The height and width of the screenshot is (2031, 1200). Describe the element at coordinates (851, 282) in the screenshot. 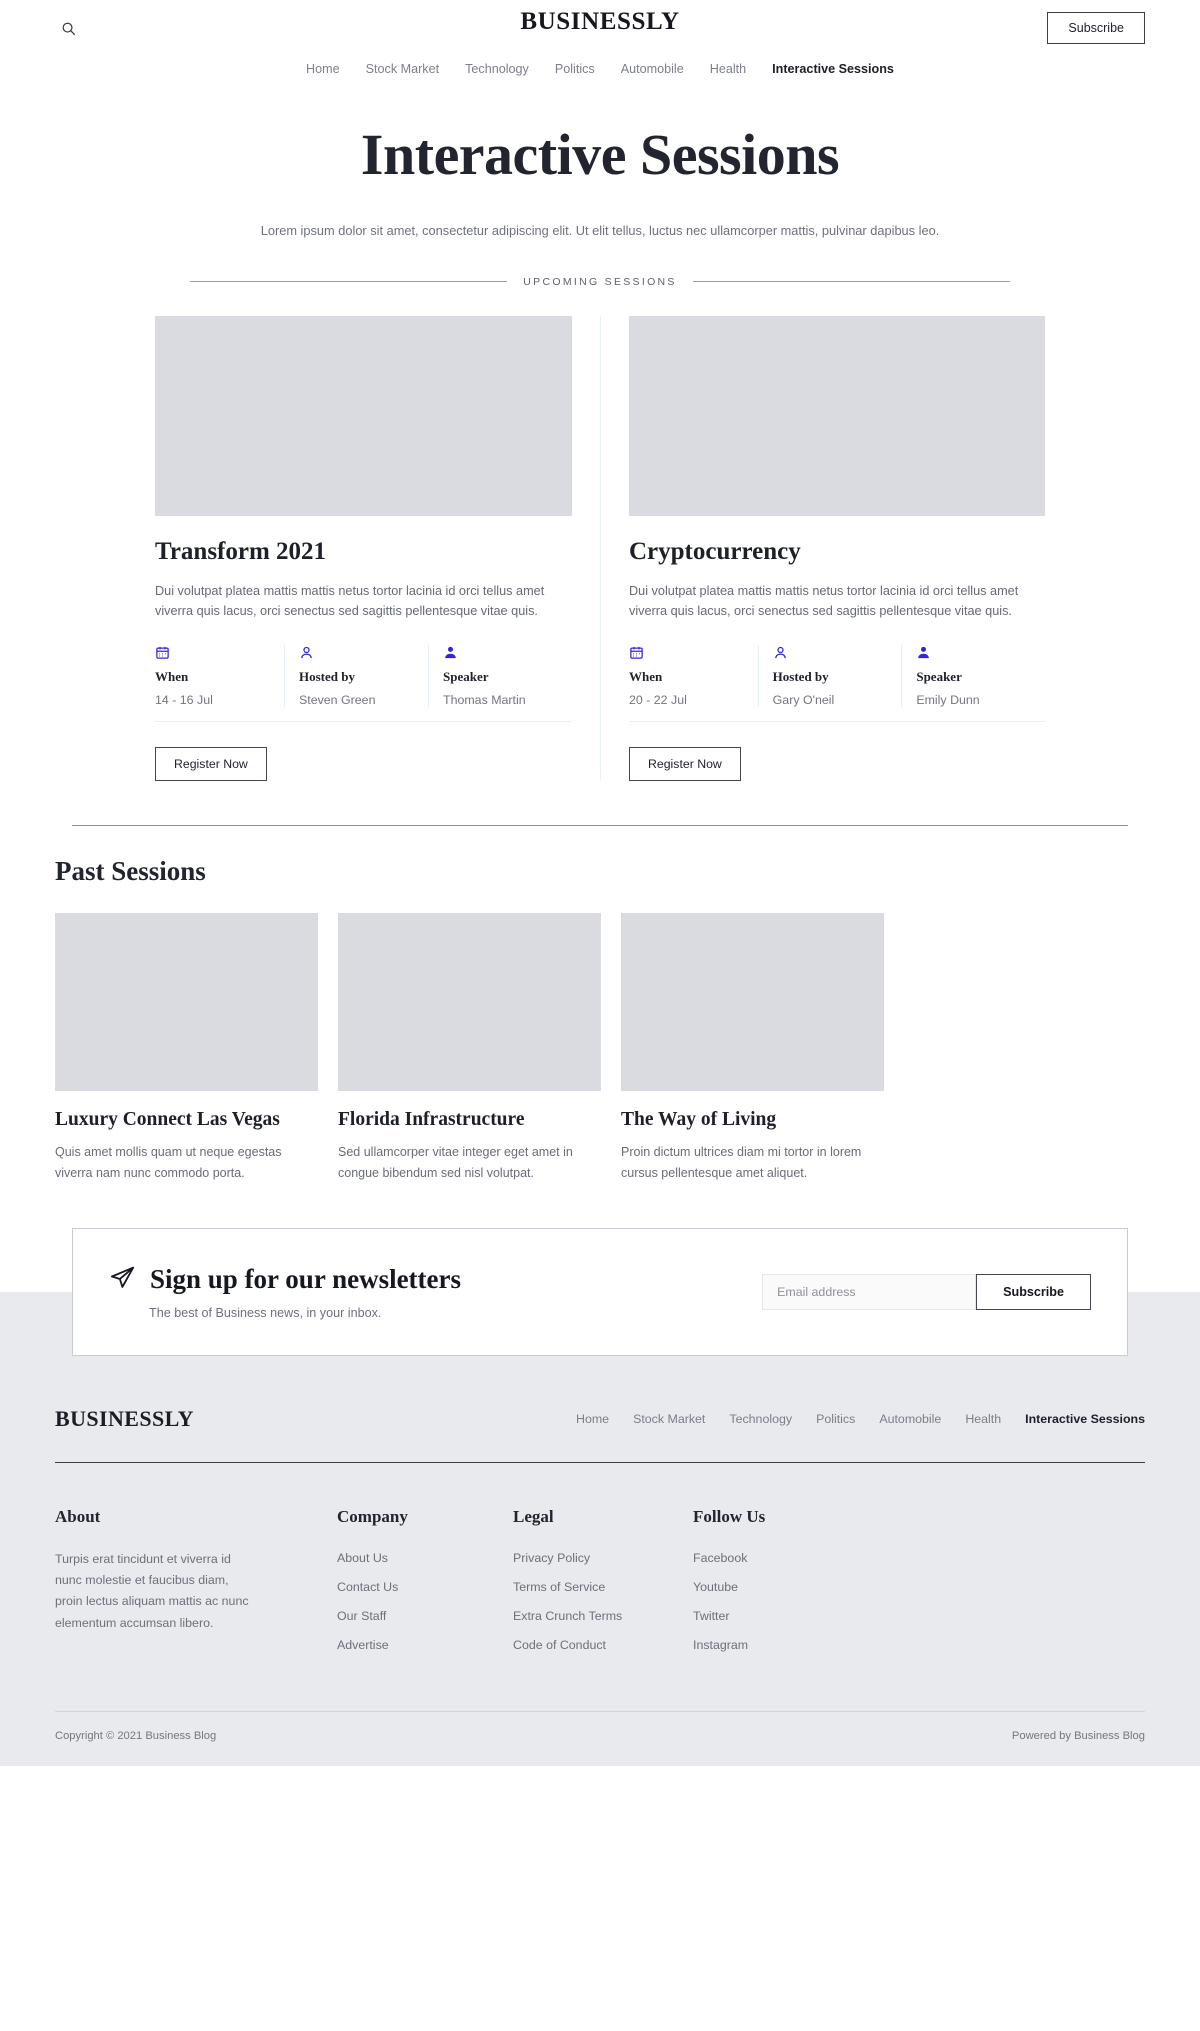

I see `divider-line-right` at that location.